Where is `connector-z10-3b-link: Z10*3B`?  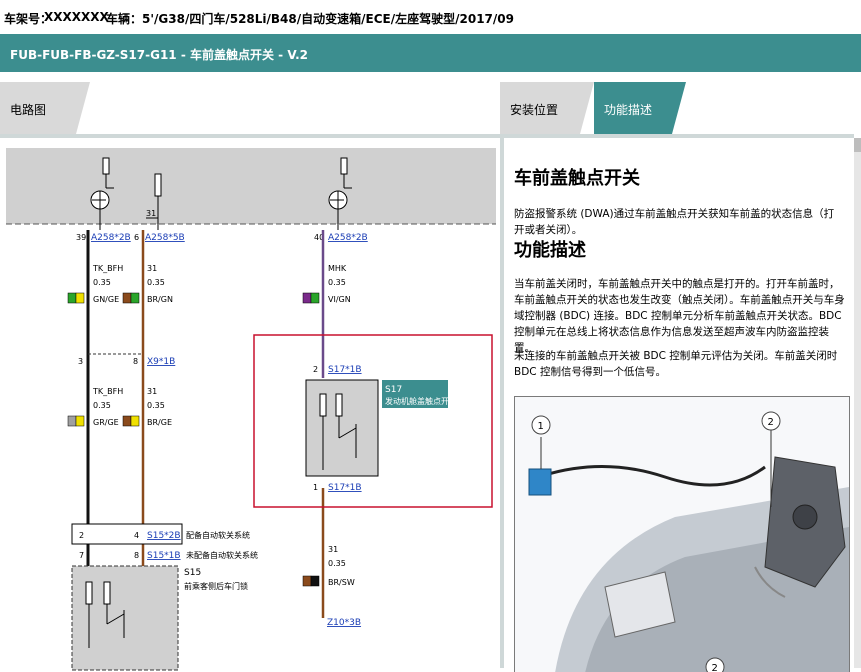 connector-z10-3b-link: Z10*3B is located at coordinates (344, 623).